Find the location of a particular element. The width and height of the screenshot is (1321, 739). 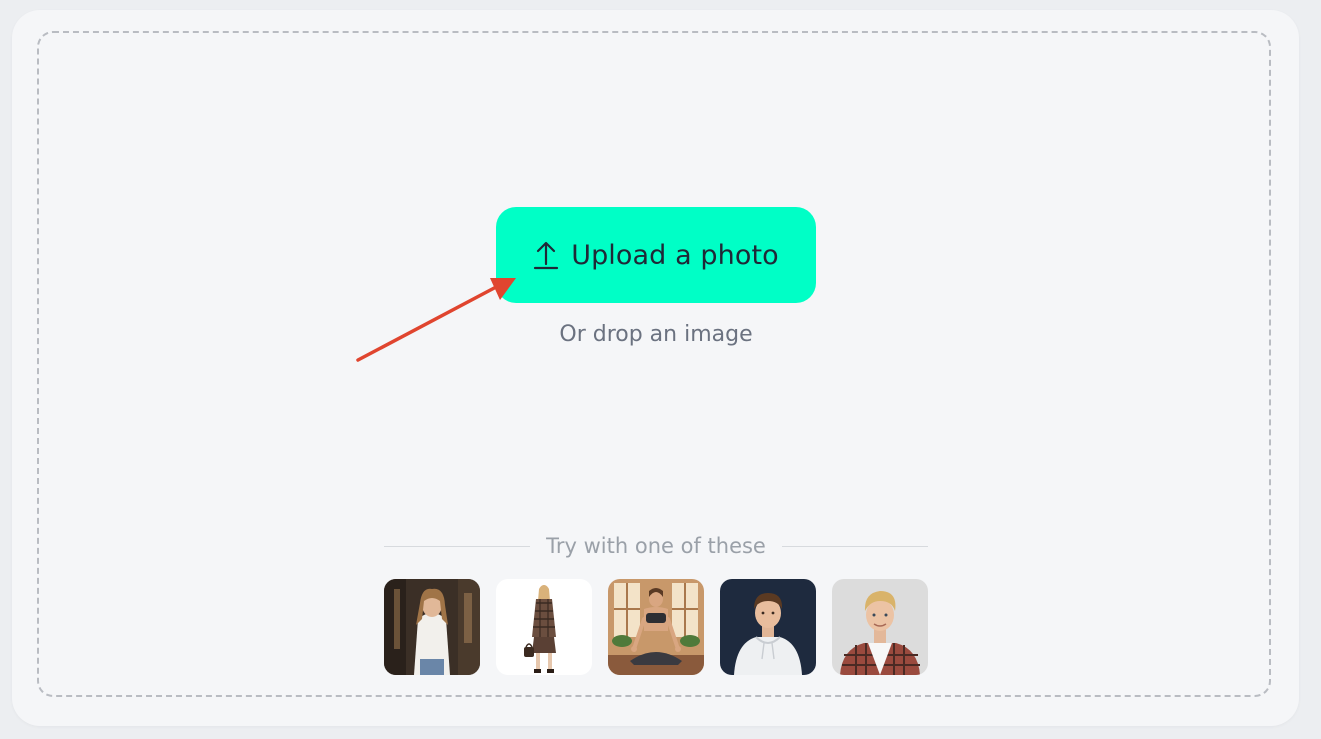

sample-man-white-hoodie-image is located at coordinates (768, 627).